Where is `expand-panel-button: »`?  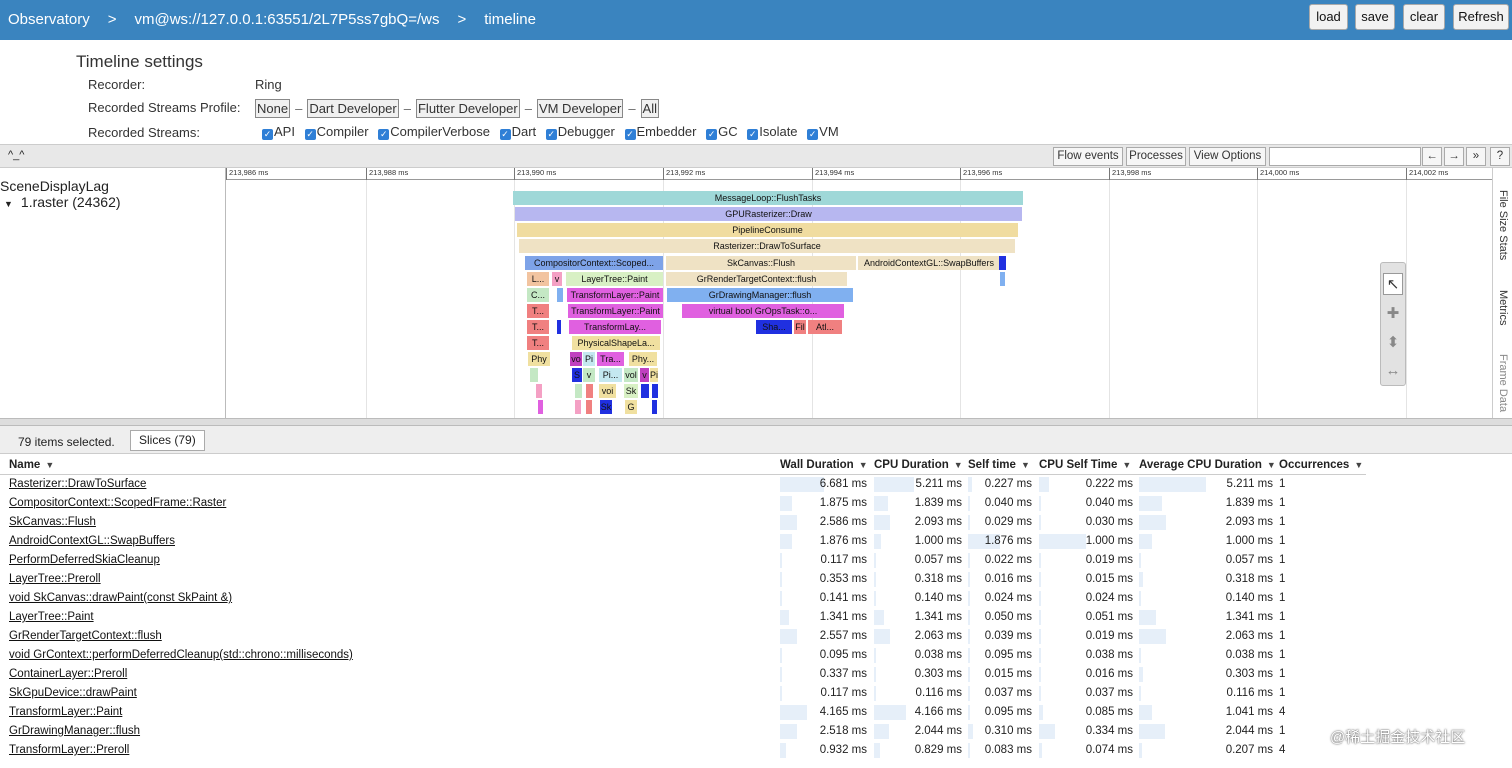 expand-panel-button: » is located at coordinates (1476, 156).